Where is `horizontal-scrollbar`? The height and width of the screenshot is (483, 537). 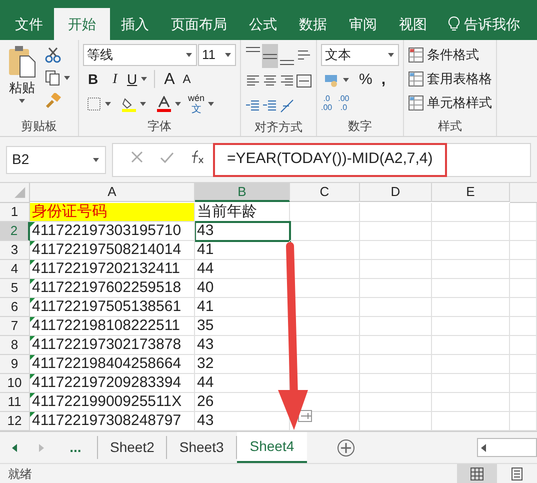 horizontal-scrollbar is located at coordinates (507, 447).